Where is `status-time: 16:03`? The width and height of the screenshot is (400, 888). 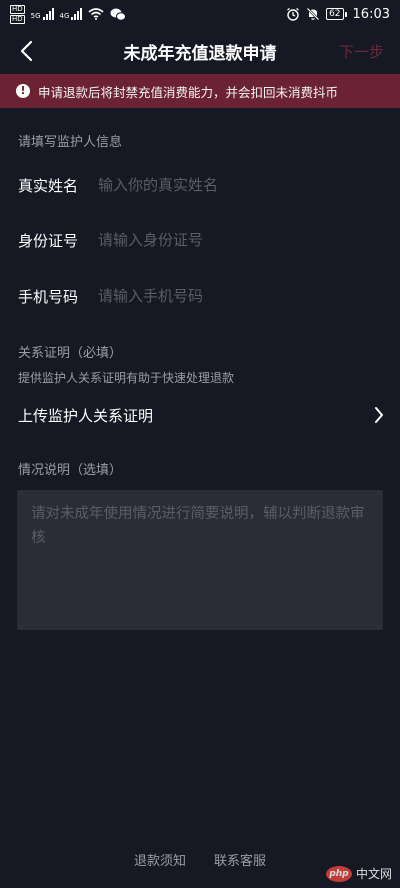
status-time: 16:03 is located at coordinates (371, 14).